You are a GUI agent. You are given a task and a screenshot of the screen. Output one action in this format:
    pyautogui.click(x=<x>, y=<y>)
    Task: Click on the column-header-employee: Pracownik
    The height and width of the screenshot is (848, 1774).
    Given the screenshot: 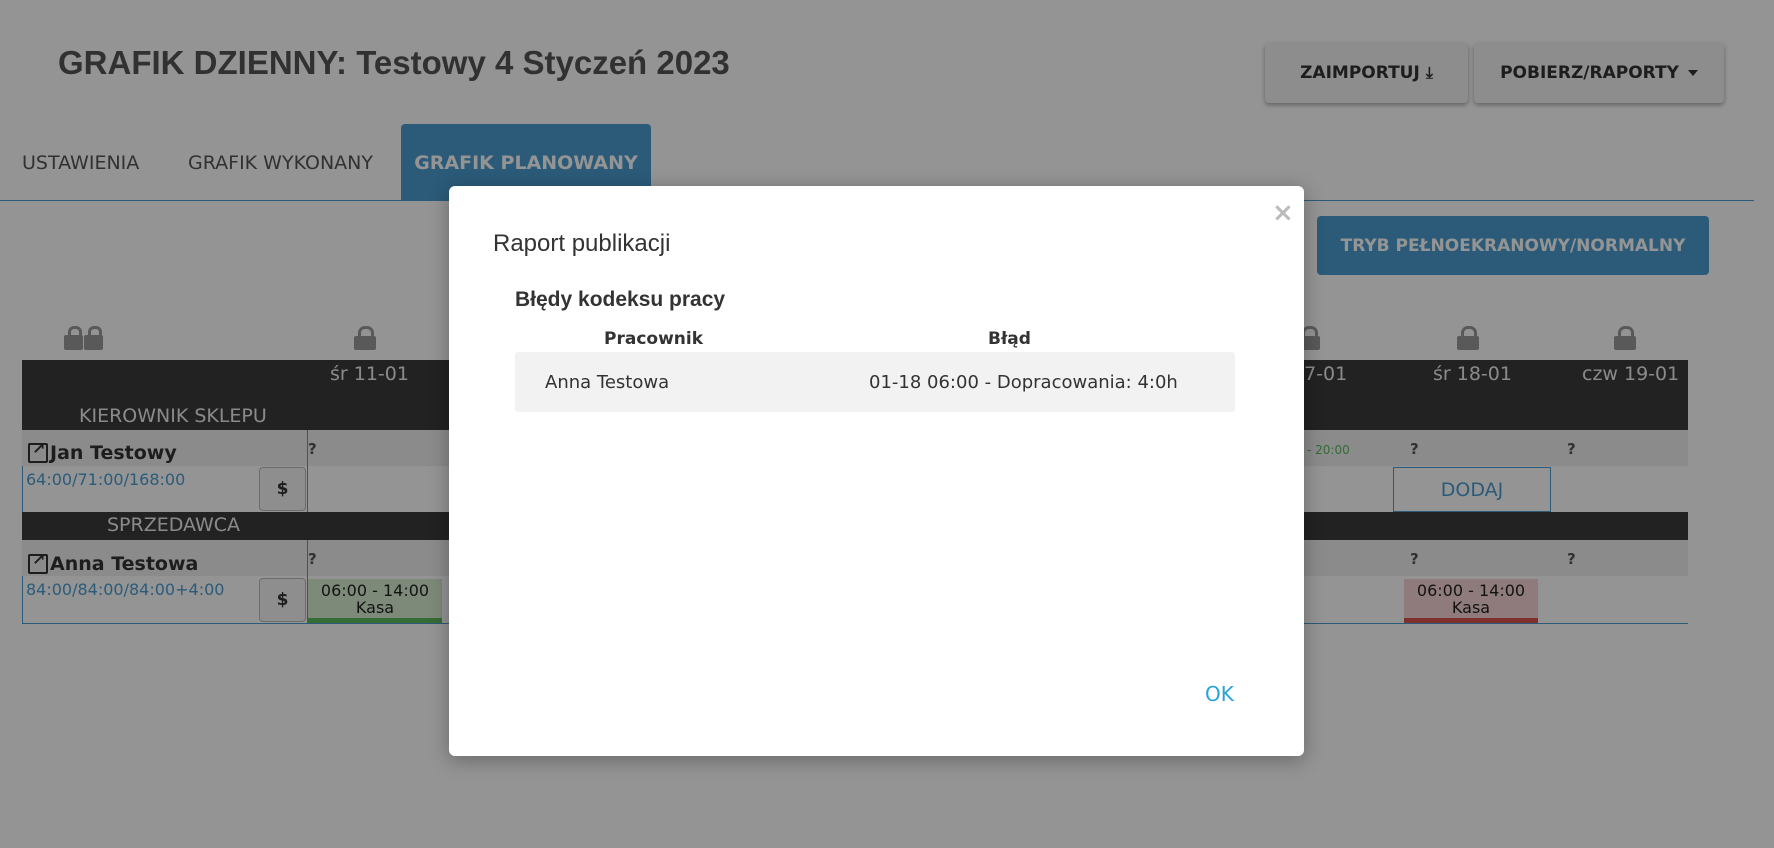 What is the action you would take?
    pyautogui.click(x=654, y=339)
    